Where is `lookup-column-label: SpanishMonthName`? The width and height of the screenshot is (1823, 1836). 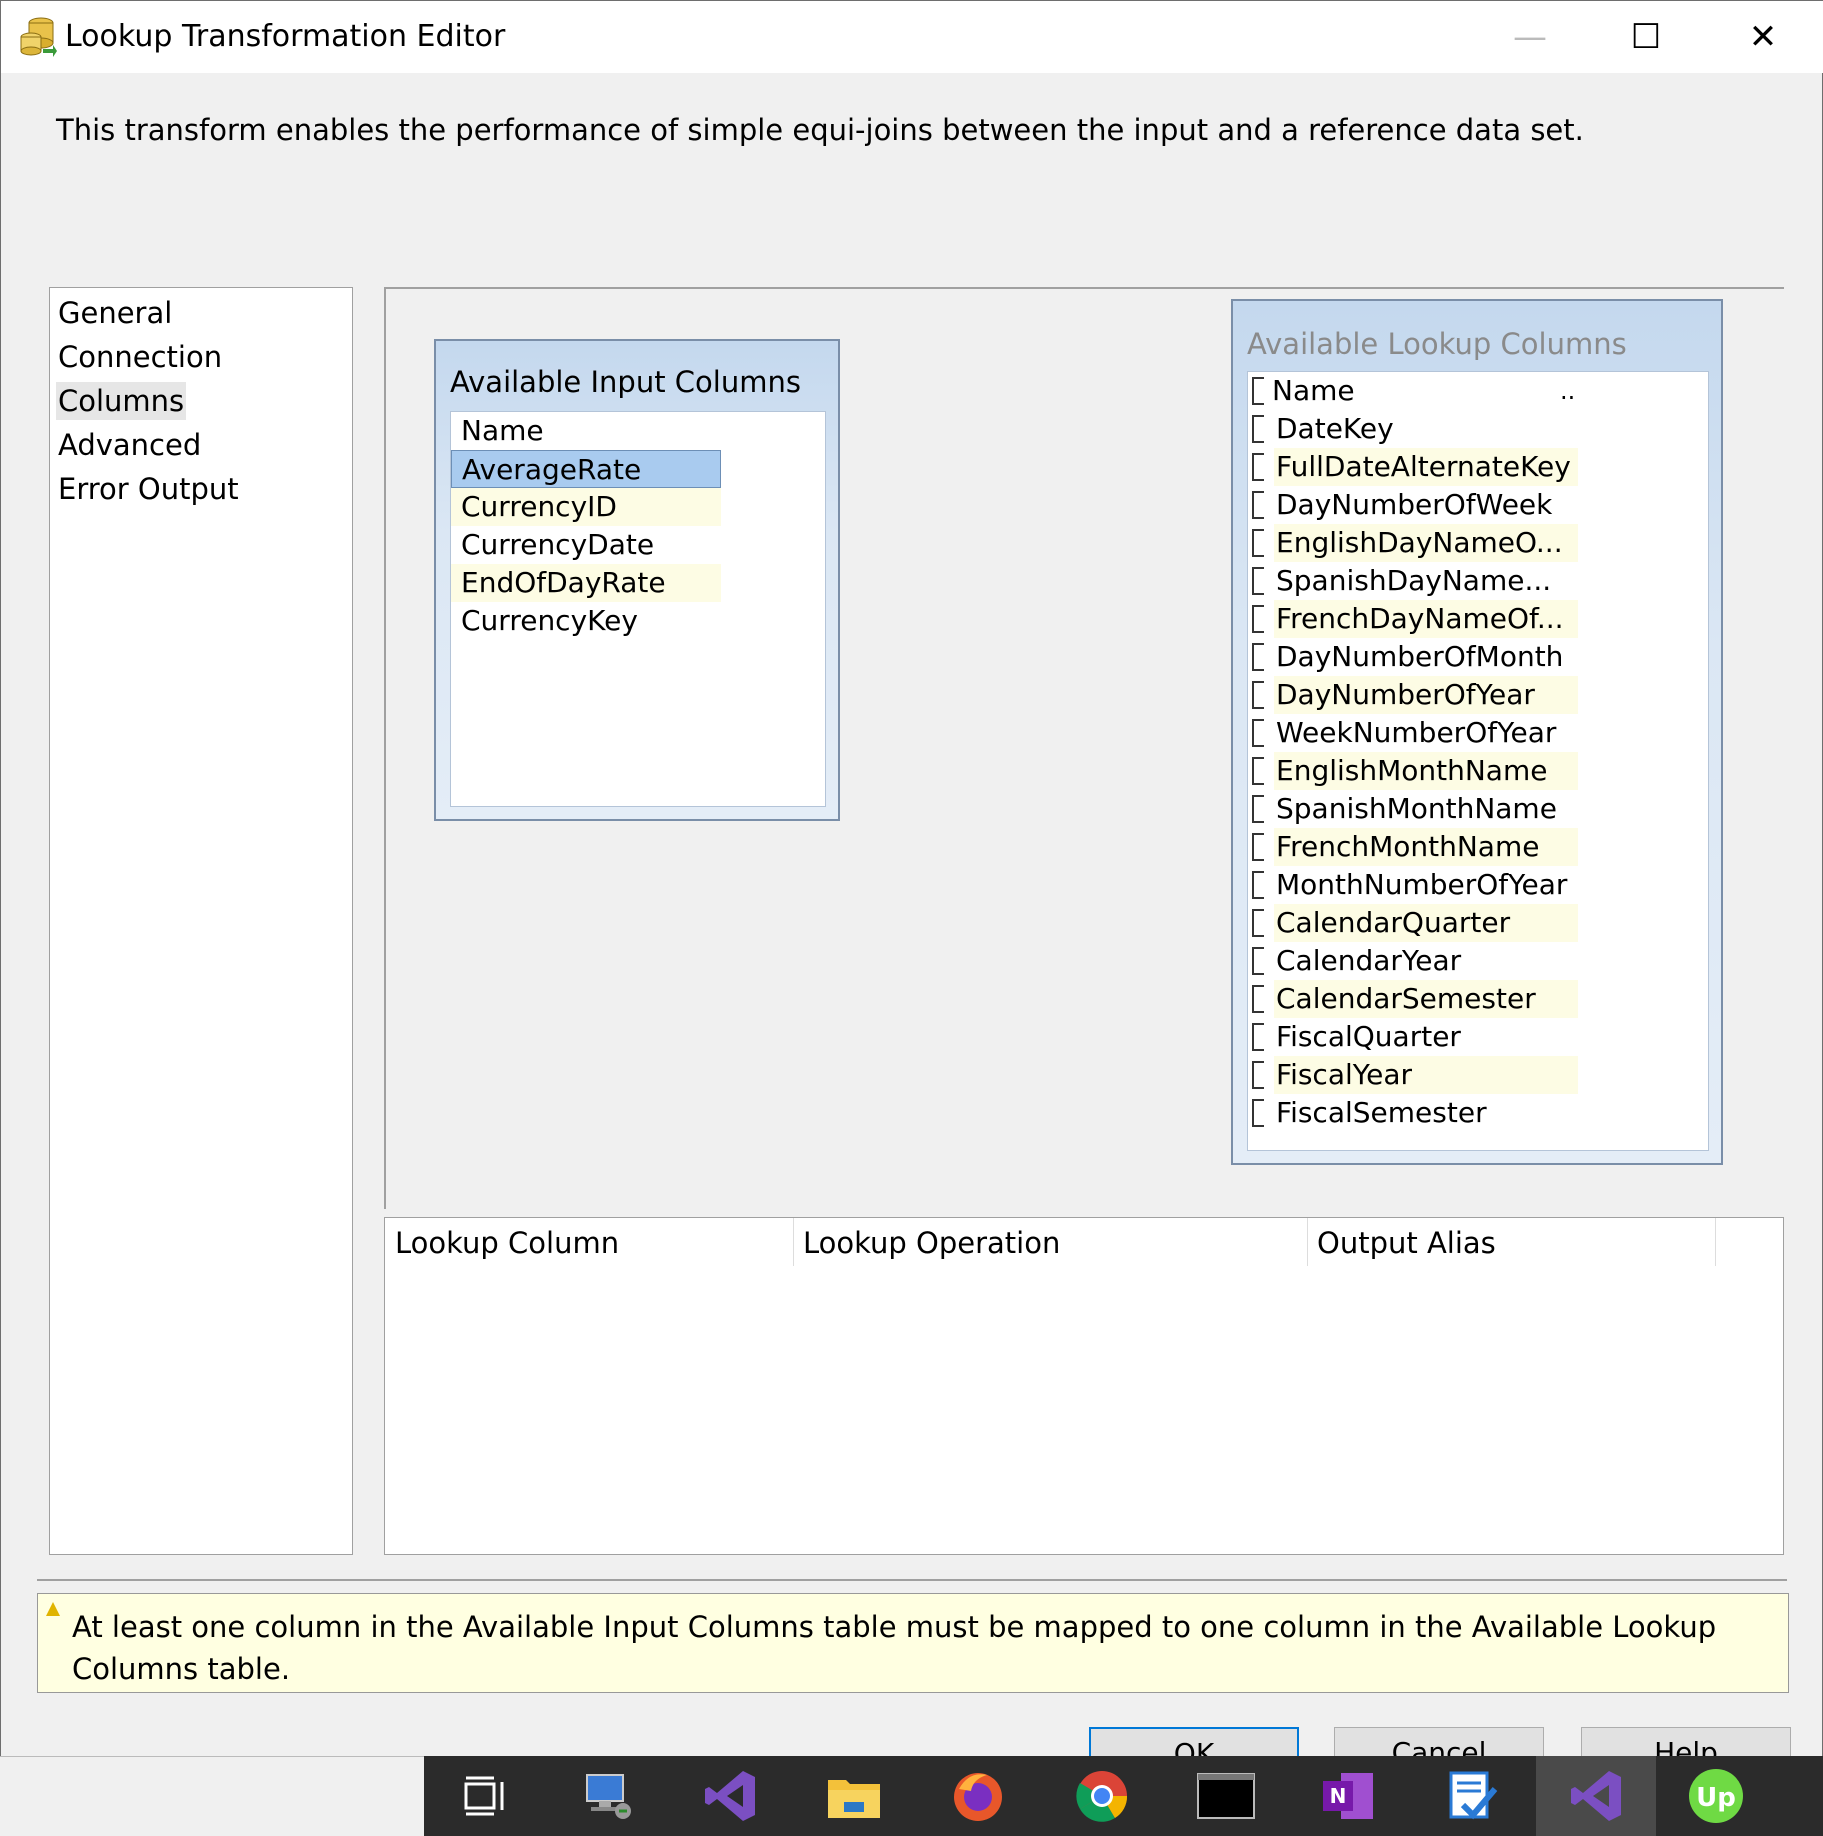
lookup-column-label: SpanishMonthName is located at coordinates (1416, 808).